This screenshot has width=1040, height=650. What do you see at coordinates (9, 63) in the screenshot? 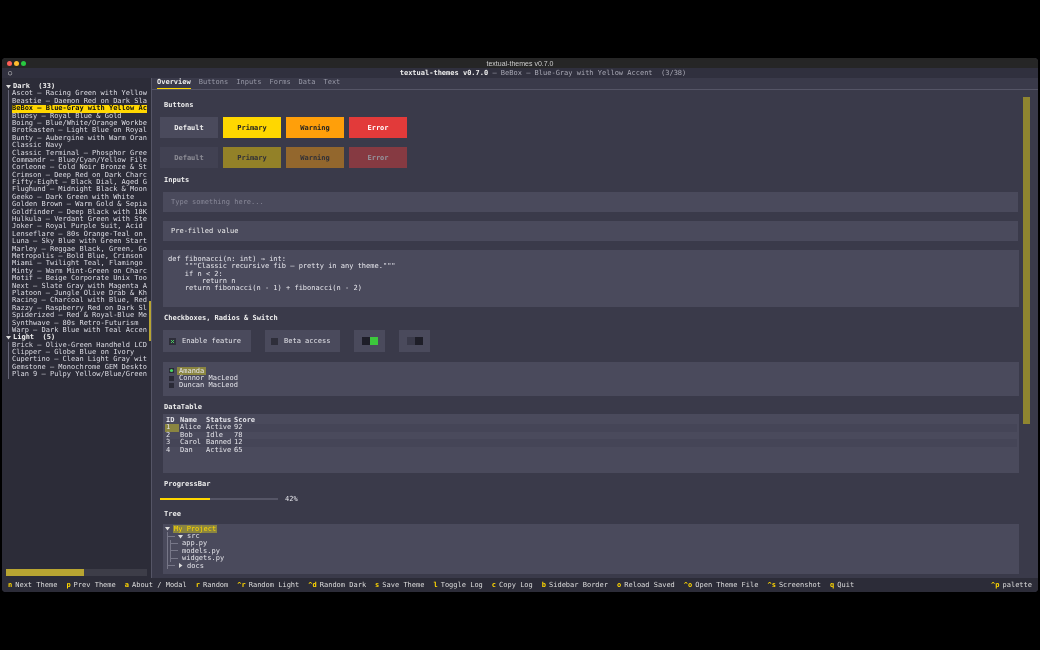
I see `close-button` at bounding box center [9, 63].